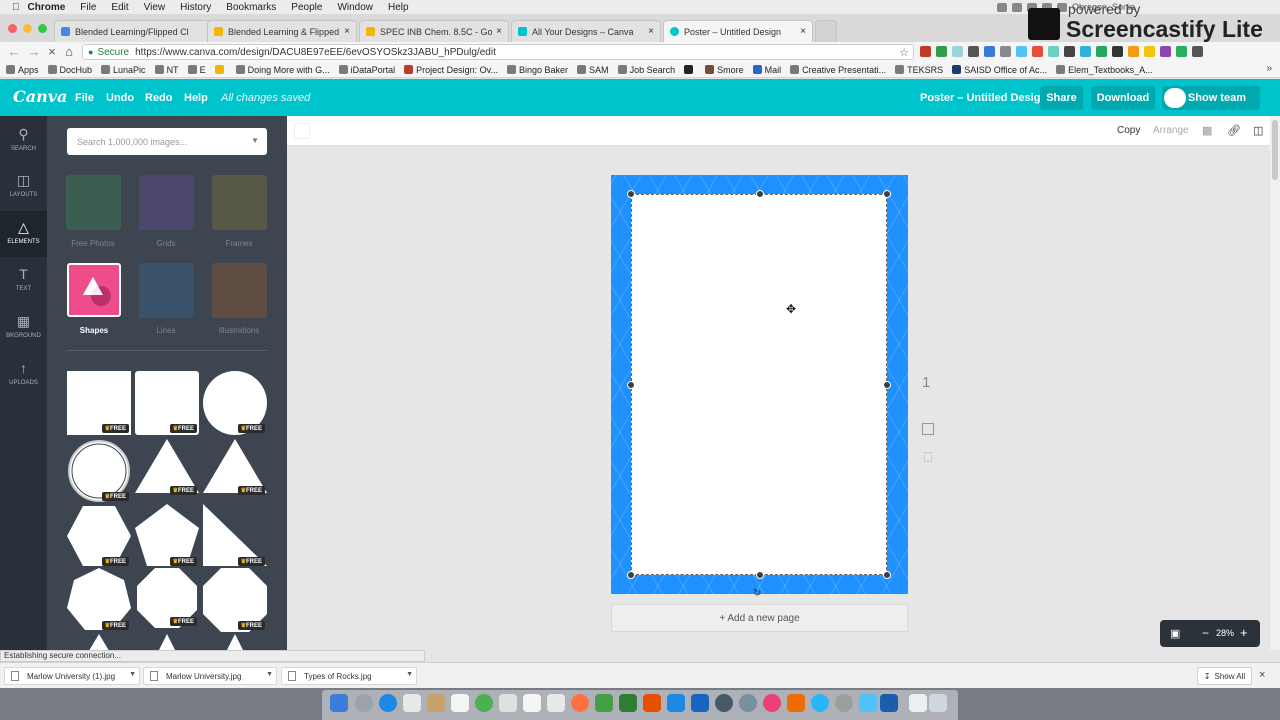 The image size is (1280, 720). I want to click on sidebar-item-text: T TEXT, so click(23, 281).